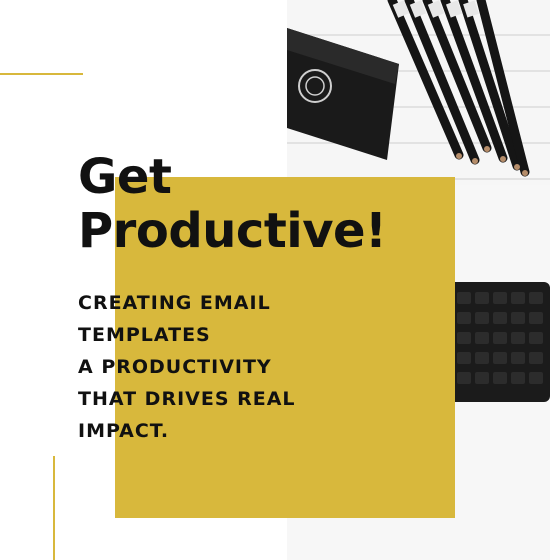  What do you see at coordinates (41, 74) in the screenshot?
I see `accent-line-top` at bounding box center [41, 74].